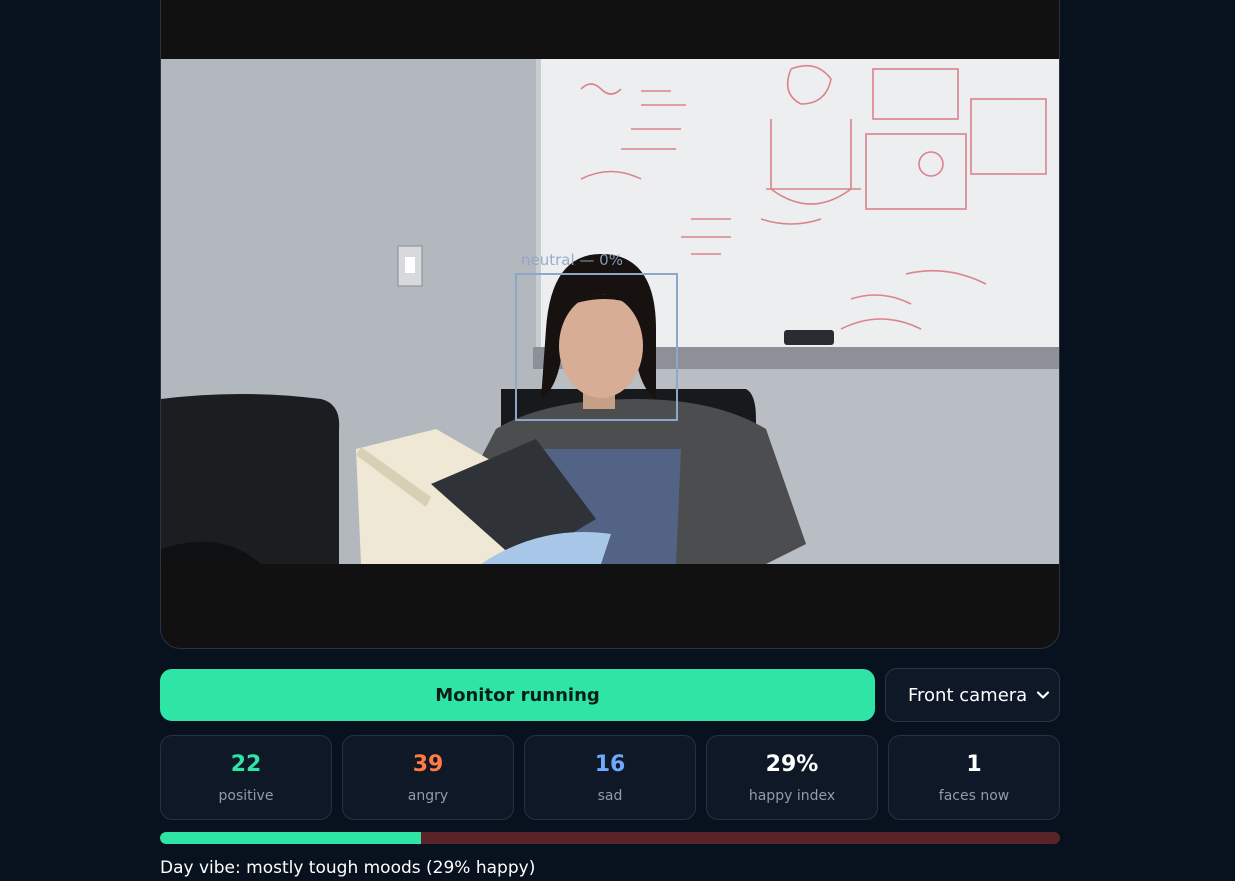 The height and width of the screenshot is (881, 1235). I want to click on stat-value: 39, so click(428, 764).